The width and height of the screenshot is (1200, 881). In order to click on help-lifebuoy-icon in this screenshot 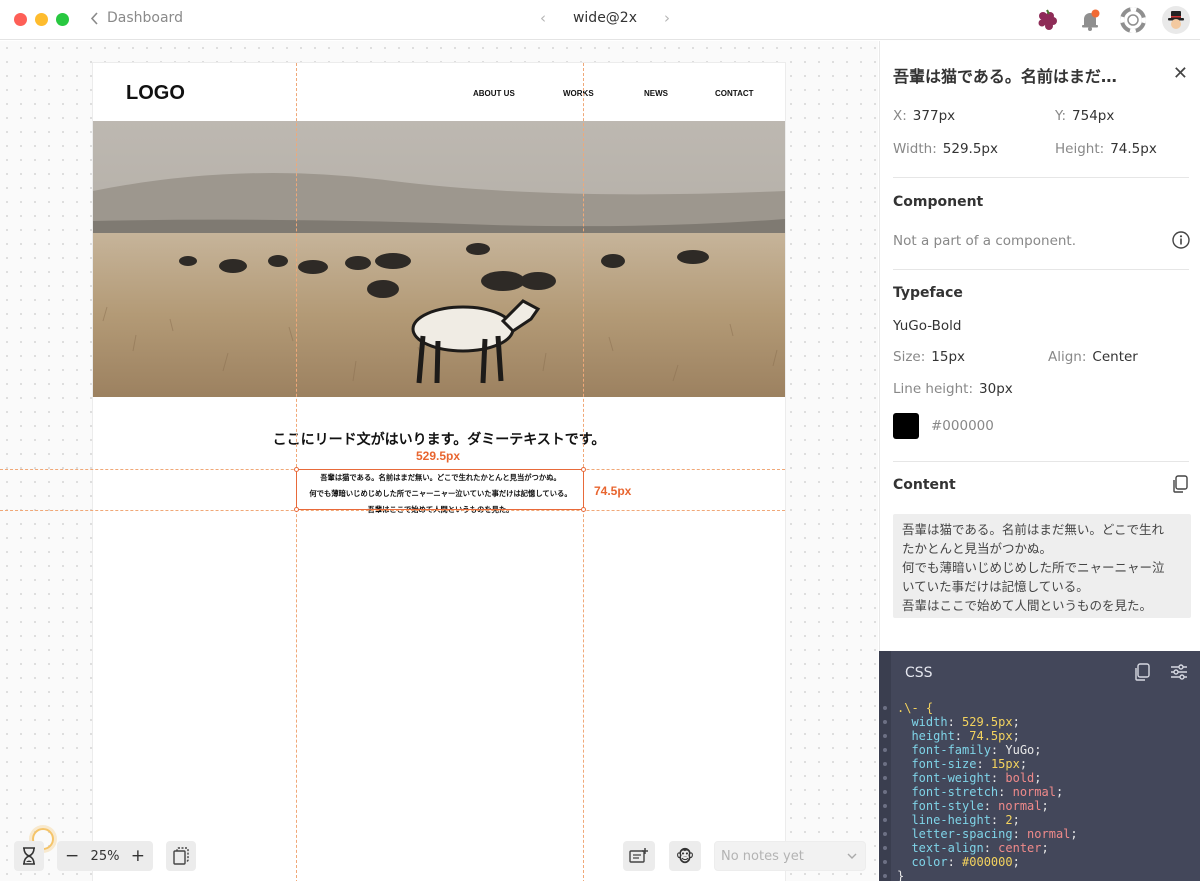, I will do `click(1133, 20)`.